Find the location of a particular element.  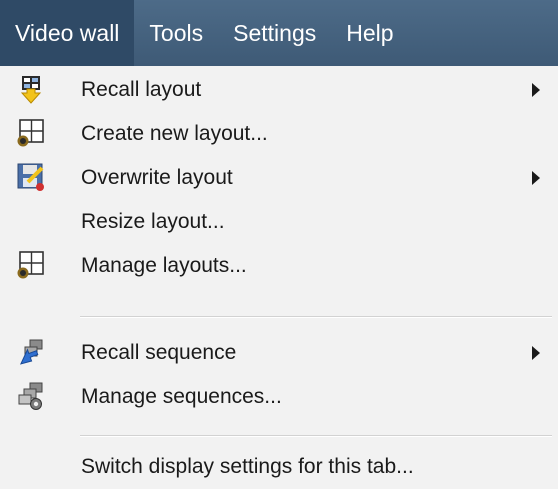

menubar-settings: Settings is located at coordinates (274, 33).